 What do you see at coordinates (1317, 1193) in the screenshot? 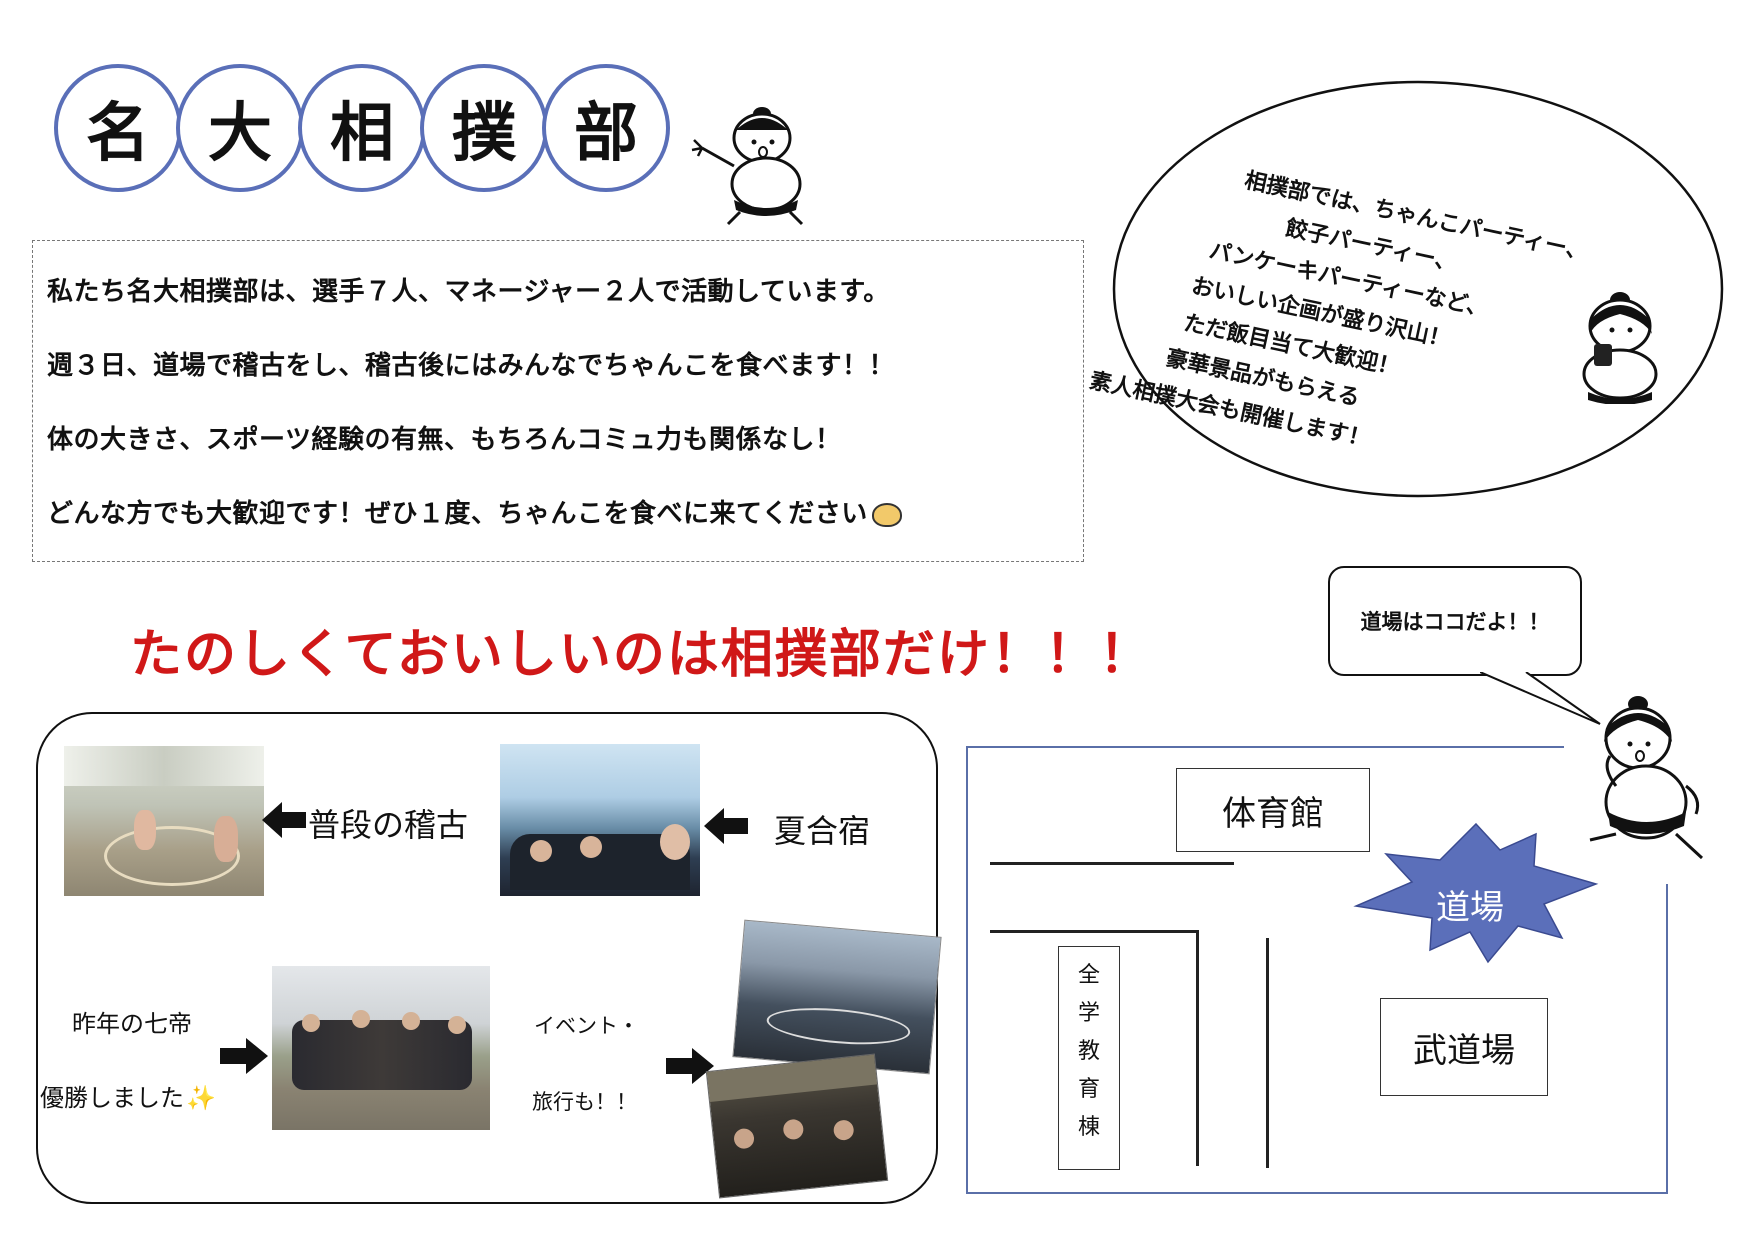
I see `map-border-bottom` at bounding box center [1317, 1193].